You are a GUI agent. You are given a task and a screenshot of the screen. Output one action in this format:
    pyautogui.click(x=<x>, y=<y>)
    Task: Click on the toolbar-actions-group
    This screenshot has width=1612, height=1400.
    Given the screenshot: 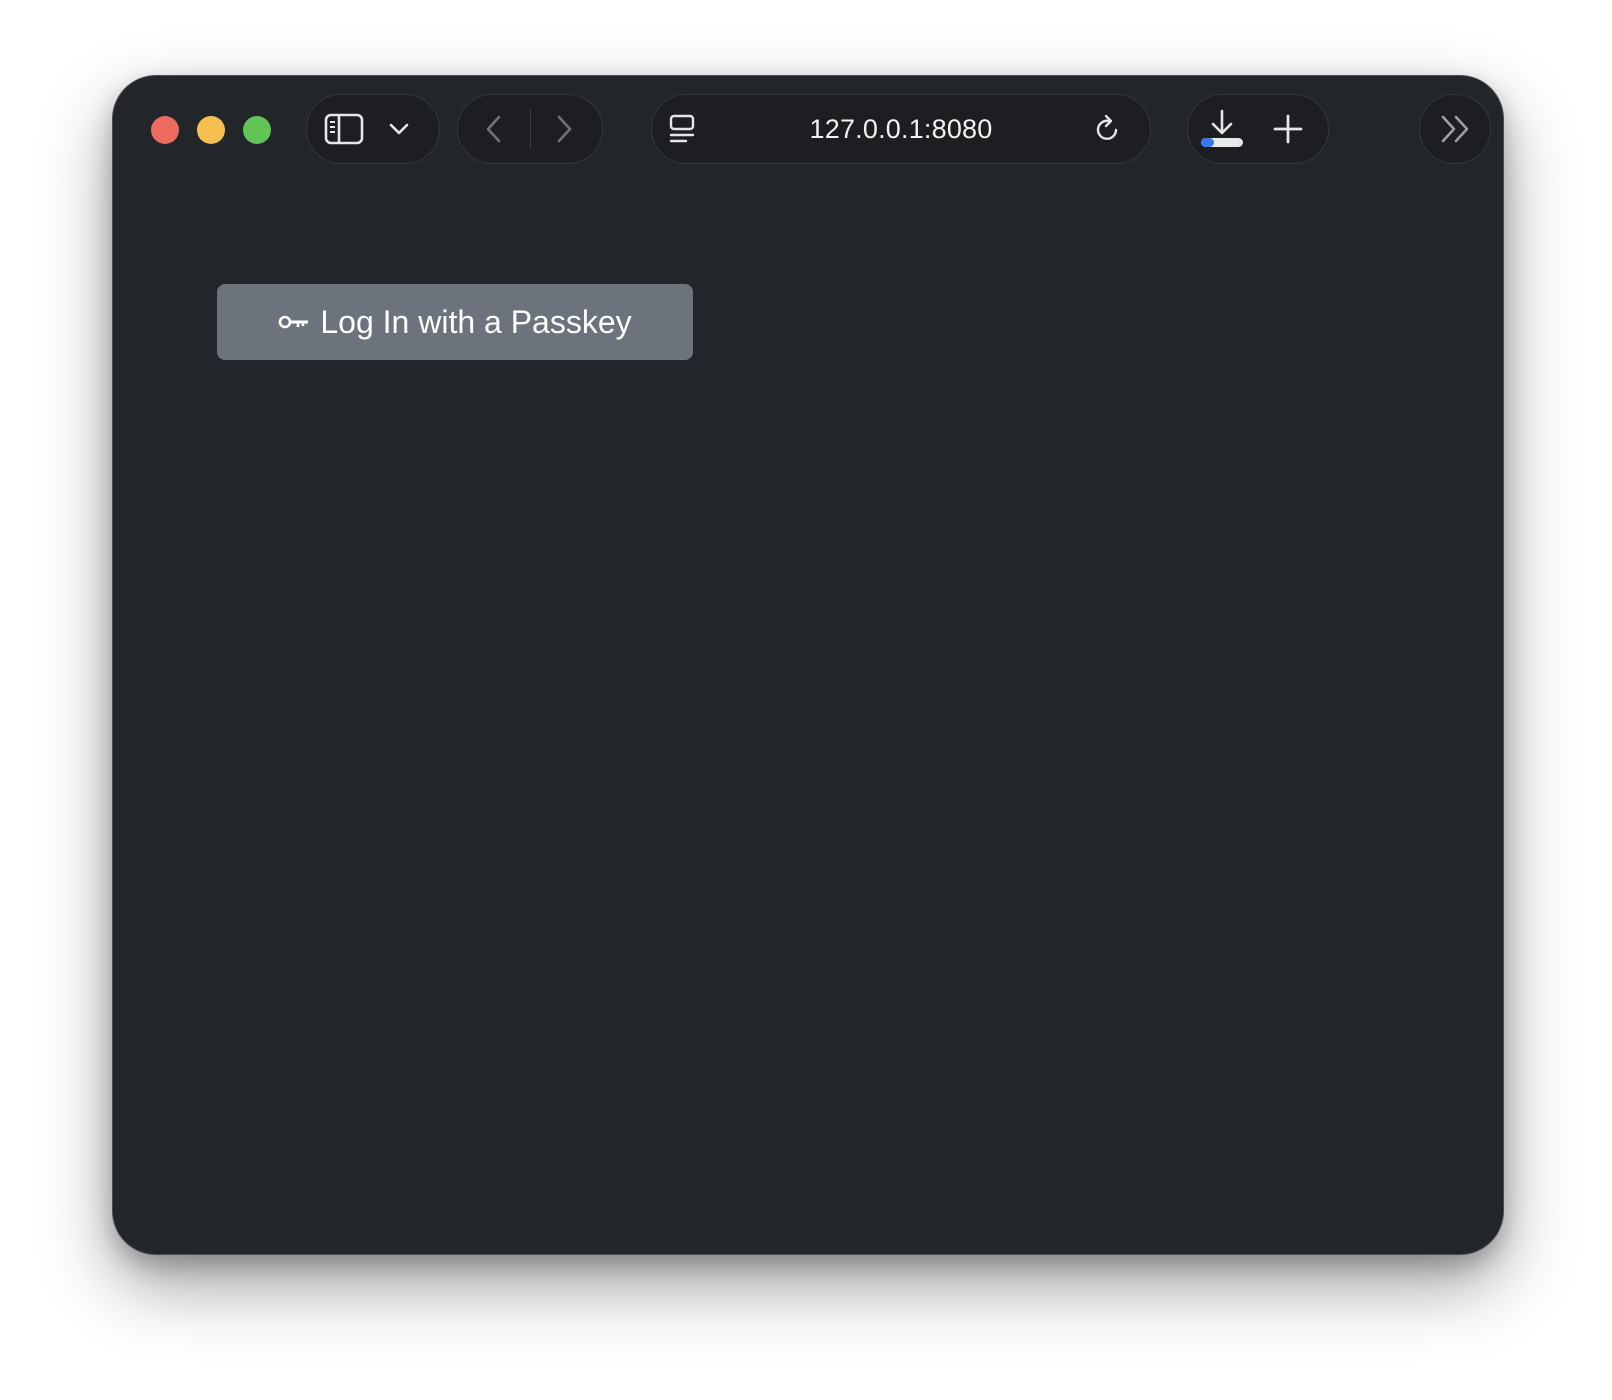 What is the action you would take?
    pyautogui.click(x=1258, y=129)
    